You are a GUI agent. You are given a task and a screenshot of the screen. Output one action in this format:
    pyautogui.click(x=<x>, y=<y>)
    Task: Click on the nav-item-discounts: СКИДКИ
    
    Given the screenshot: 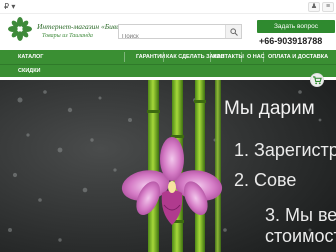 What is the action you would take?
    pyautogui.click(x=29, y=71)
    